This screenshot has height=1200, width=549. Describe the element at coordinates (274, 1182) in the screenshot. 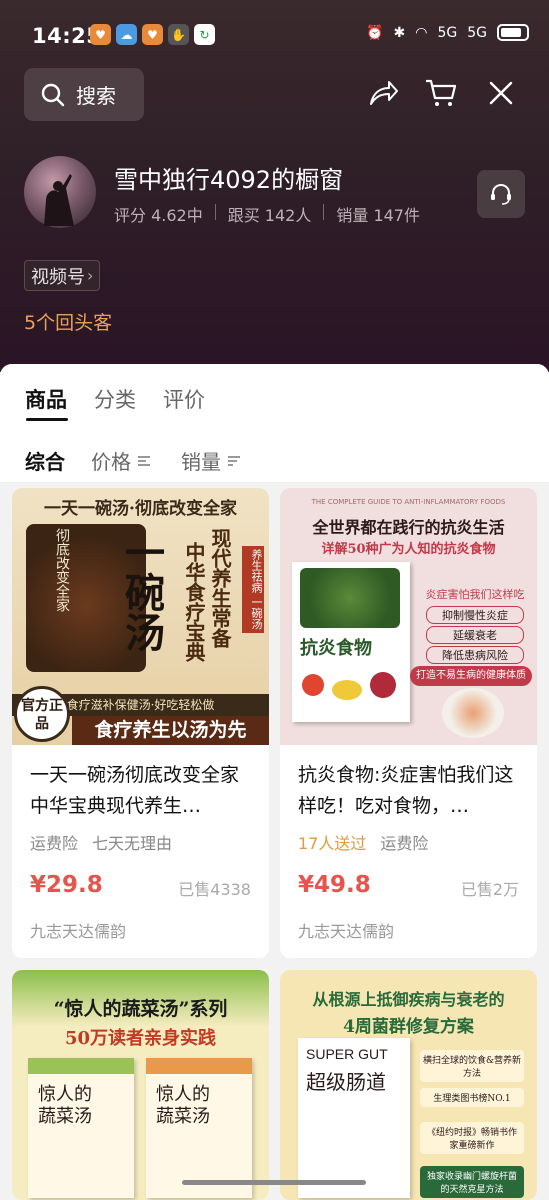

I see `home-indicator` at that location.